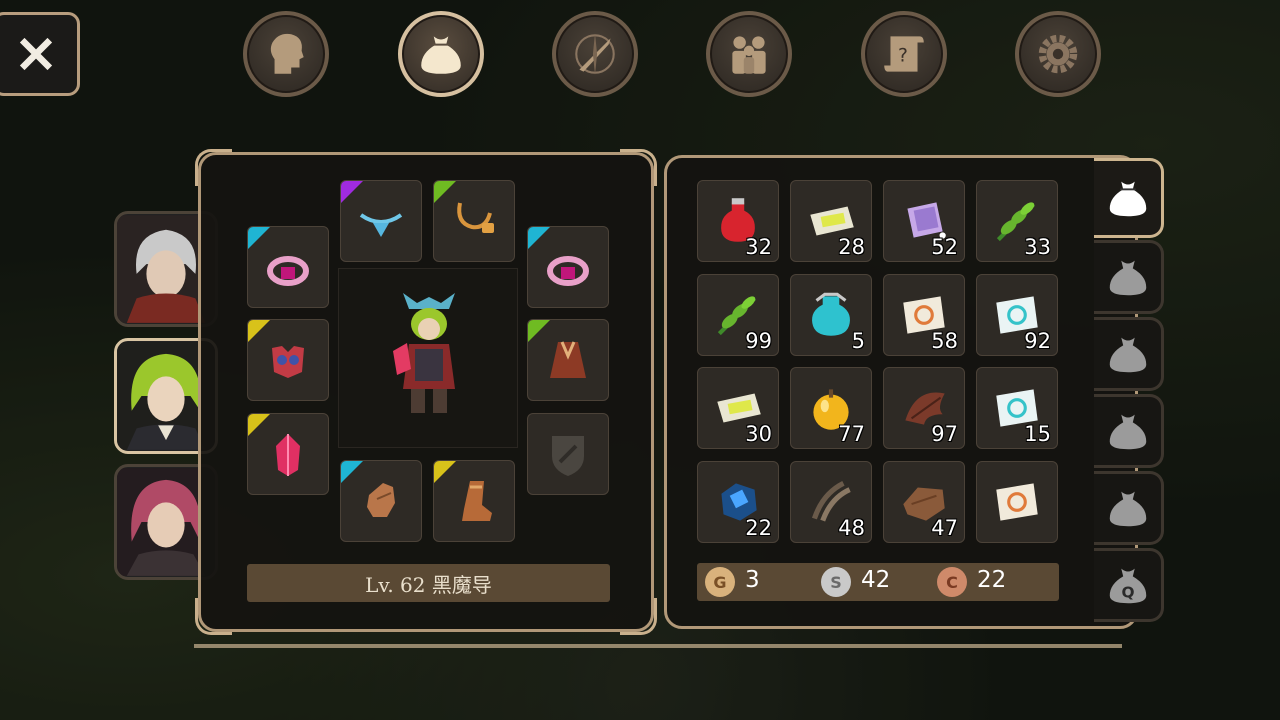  What do you see at coordinates (1037, 434) in the screenshot?
I see `item-quantity: 15` at bounding box center [1037, 434].